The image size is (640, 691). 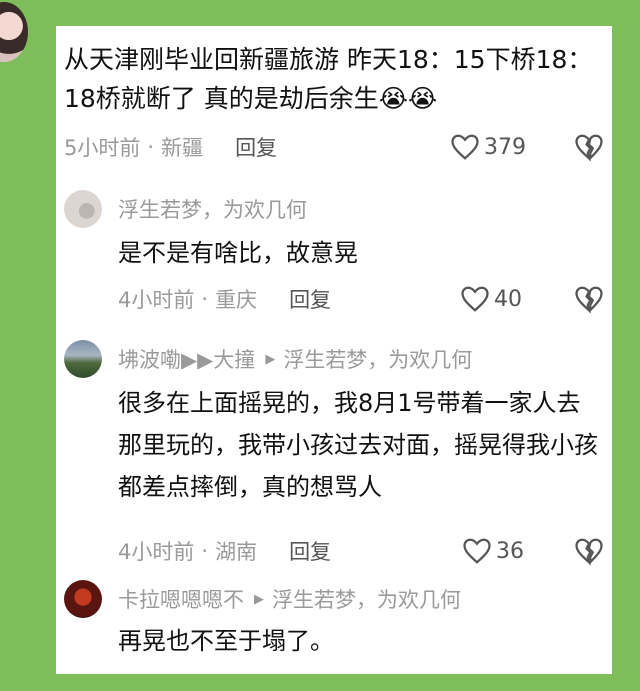 What do you see at coordinates (182, 148) in the screenshot?
I see `comment-location: 新疆` at bounding box center [182, 148].